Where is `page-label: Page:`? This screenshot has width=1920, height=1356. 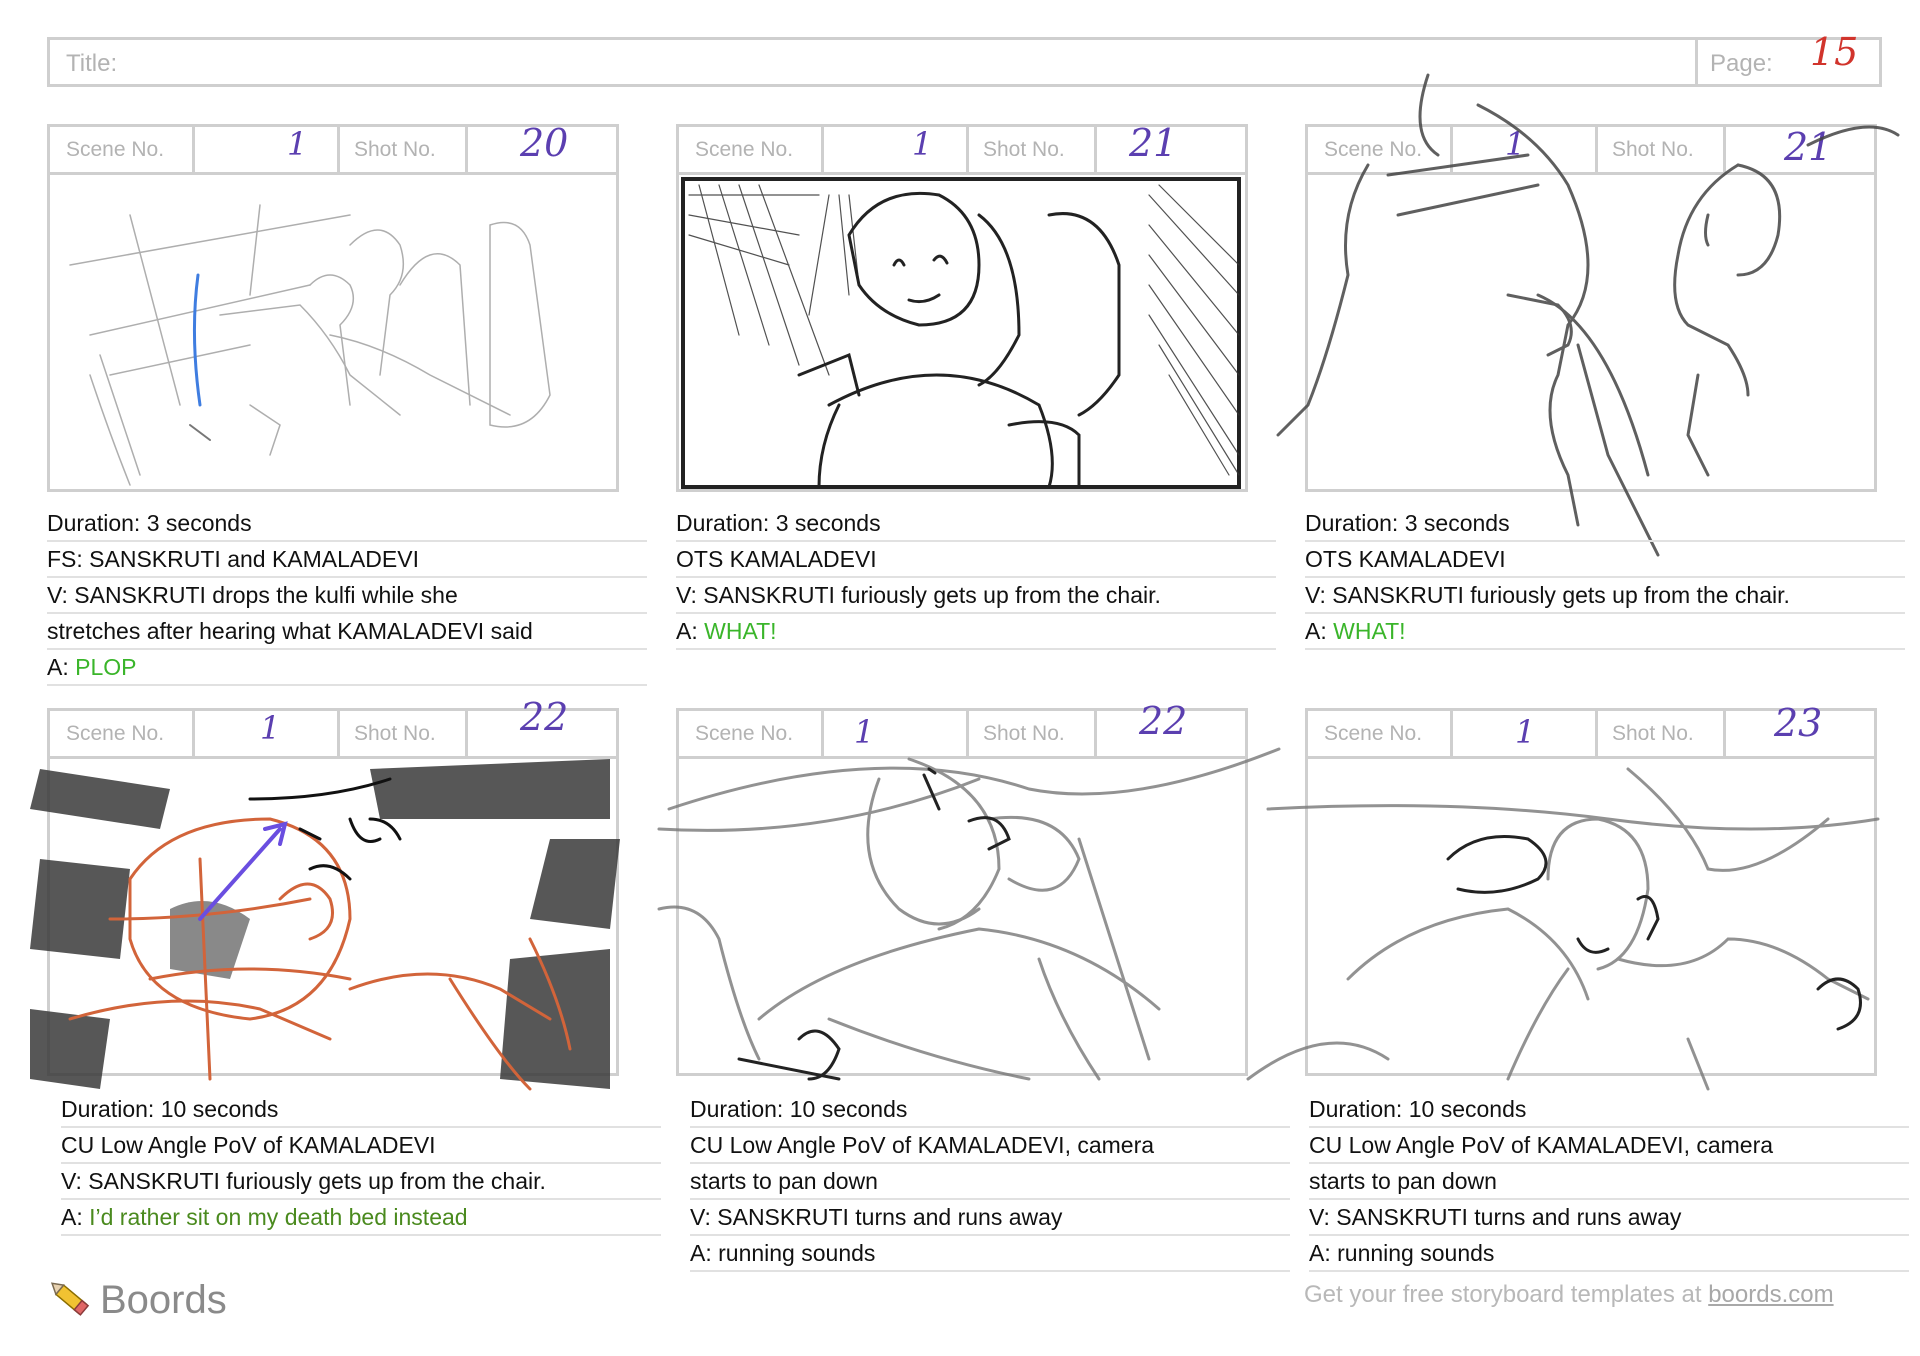 page-label: Page: is located at coordinates (1741, 63).